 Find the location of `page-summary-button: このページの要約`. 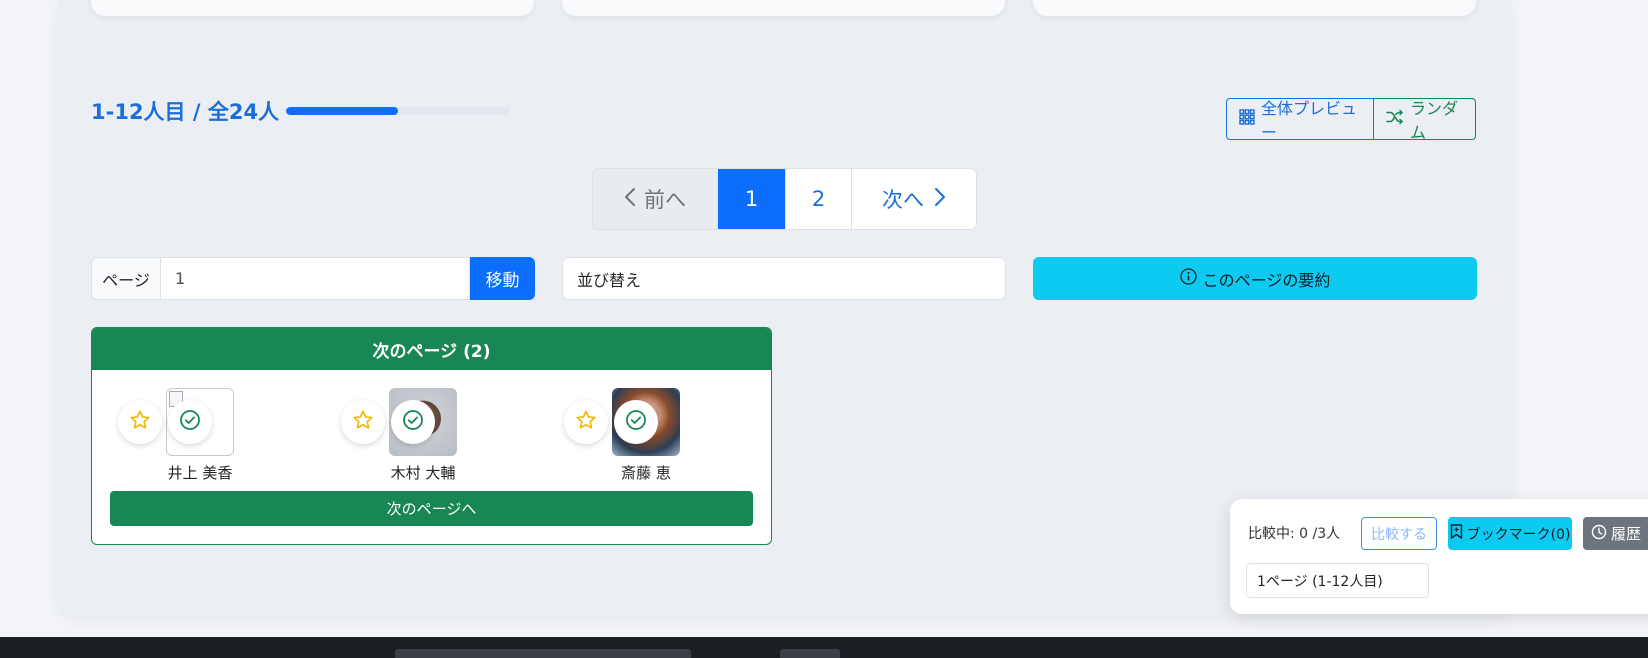

page-summary-button: このページの要約 is located at coordinates (1255, 278).